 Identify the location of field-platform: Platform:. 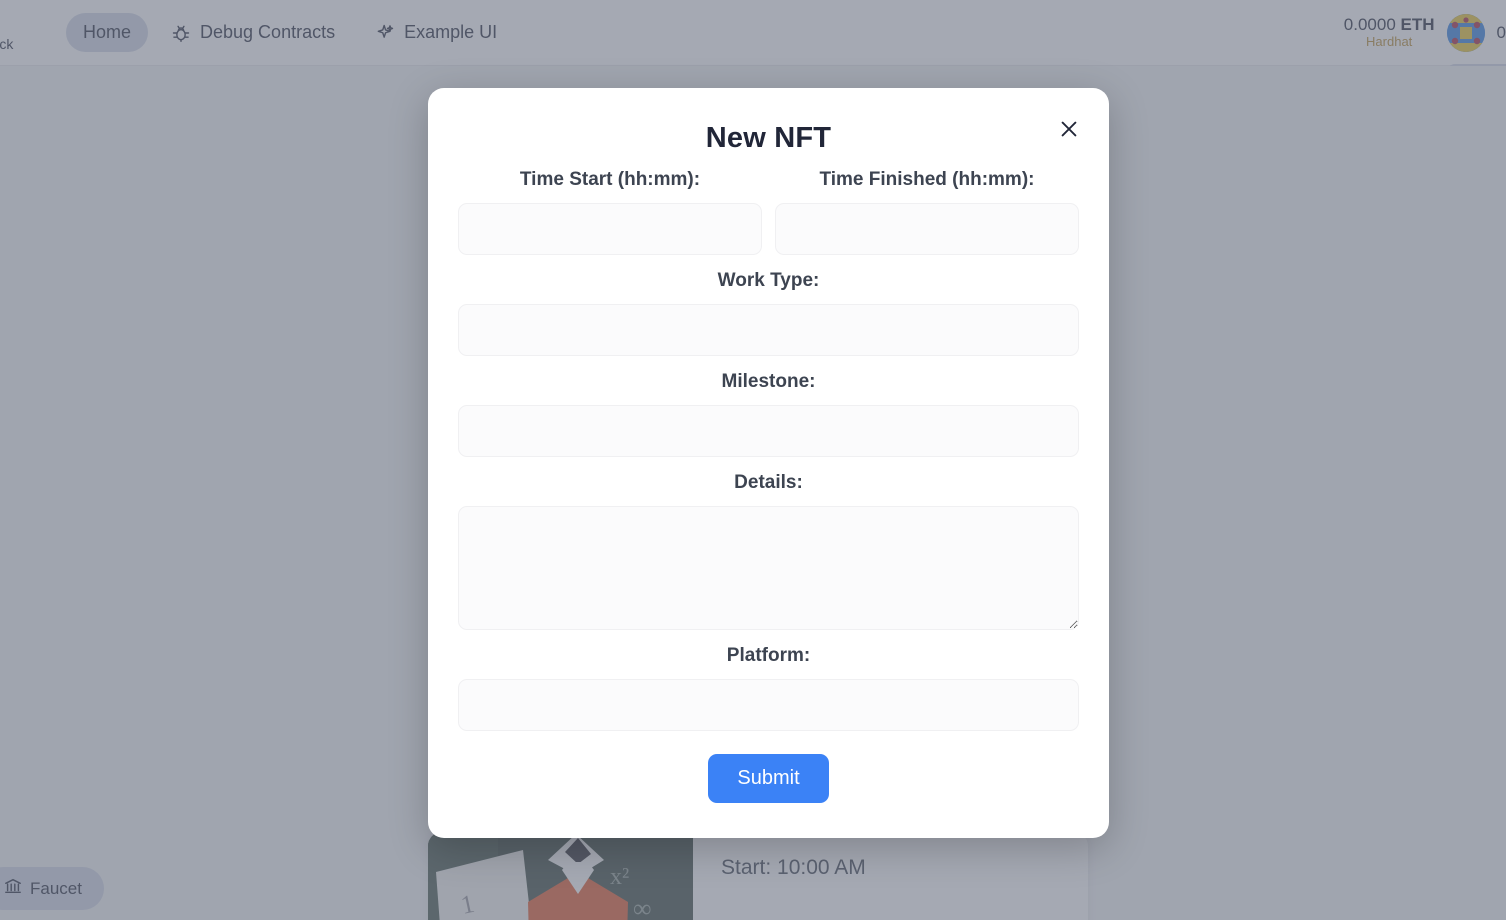
(768, 688).